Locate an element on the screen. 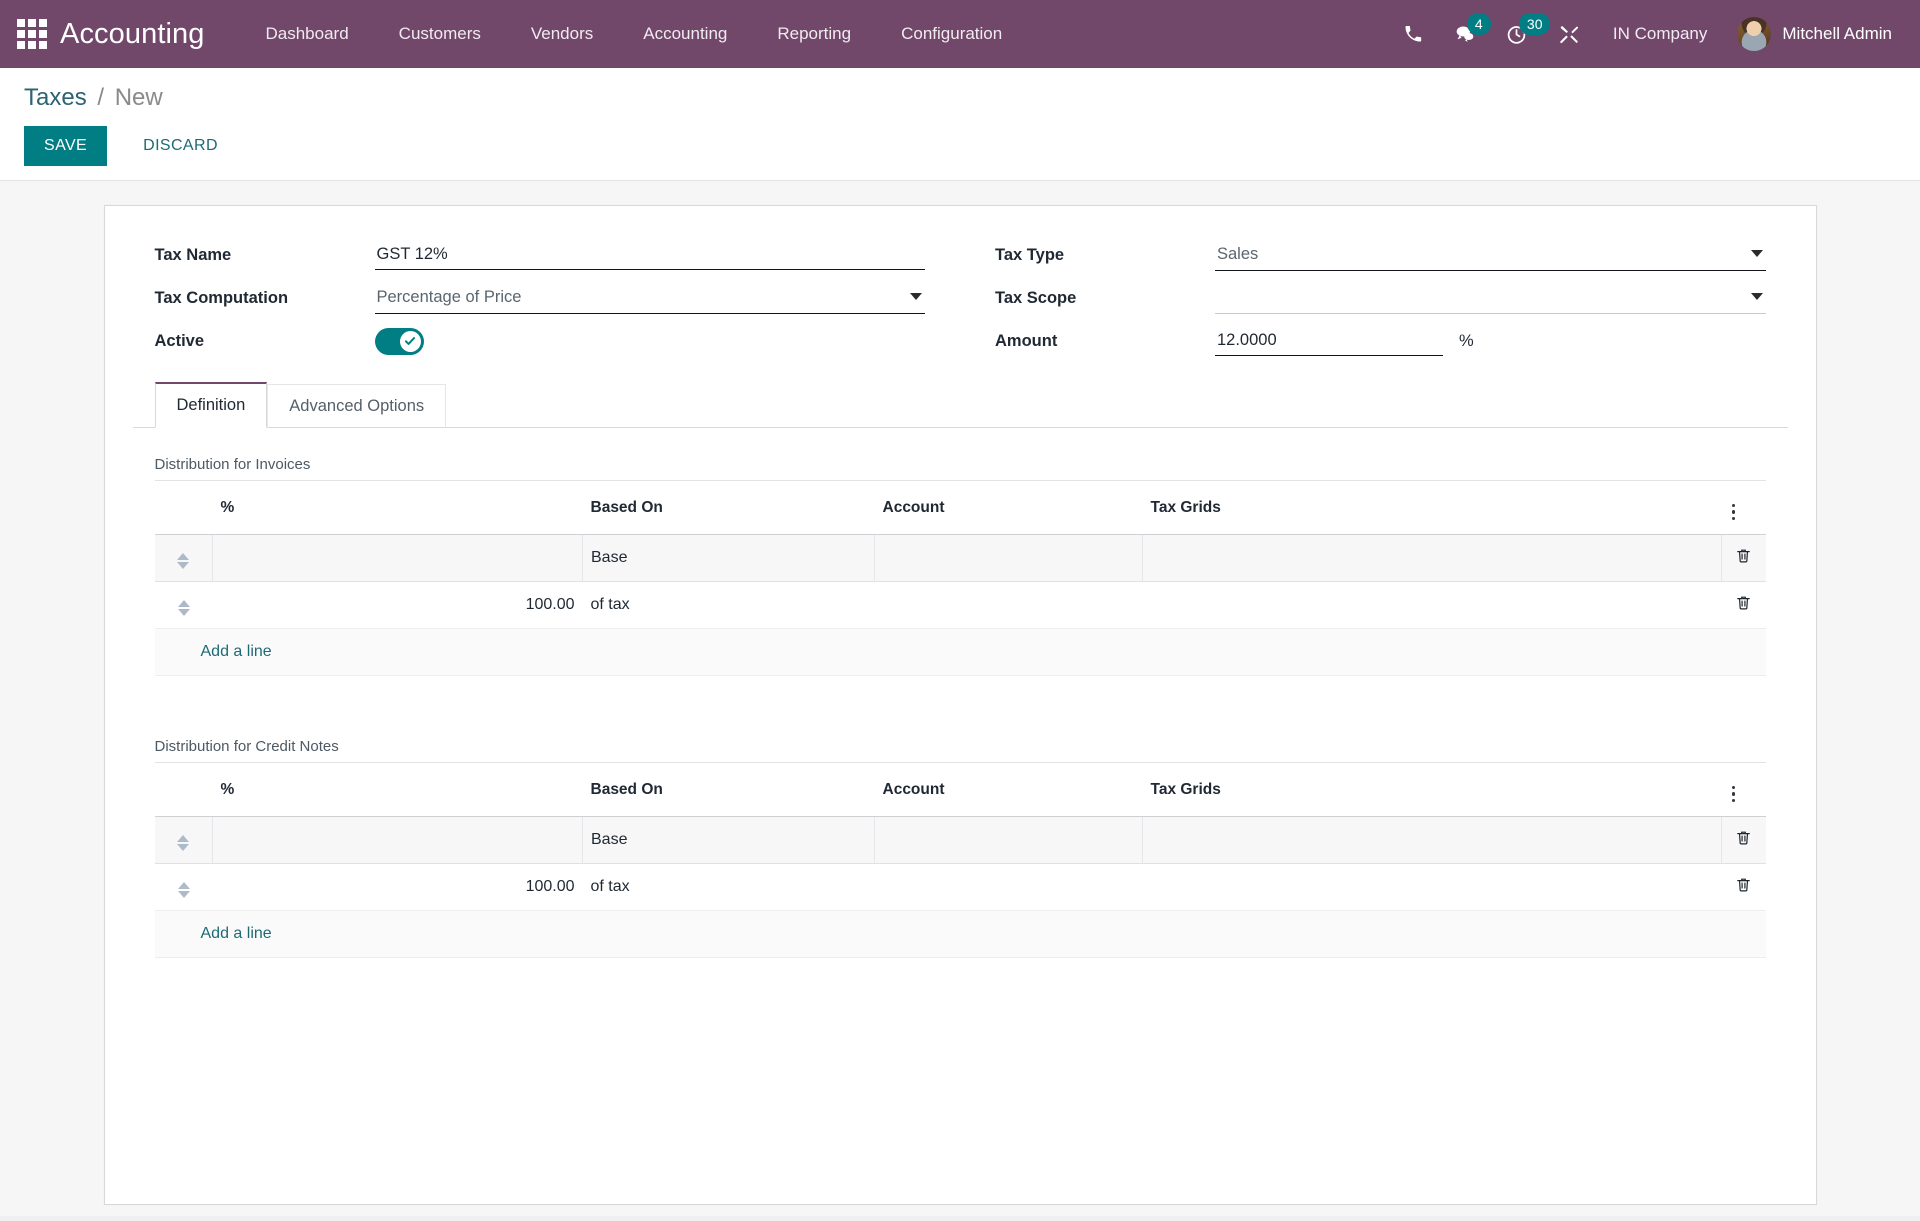  avatar is located at coordinates (1754, 34).